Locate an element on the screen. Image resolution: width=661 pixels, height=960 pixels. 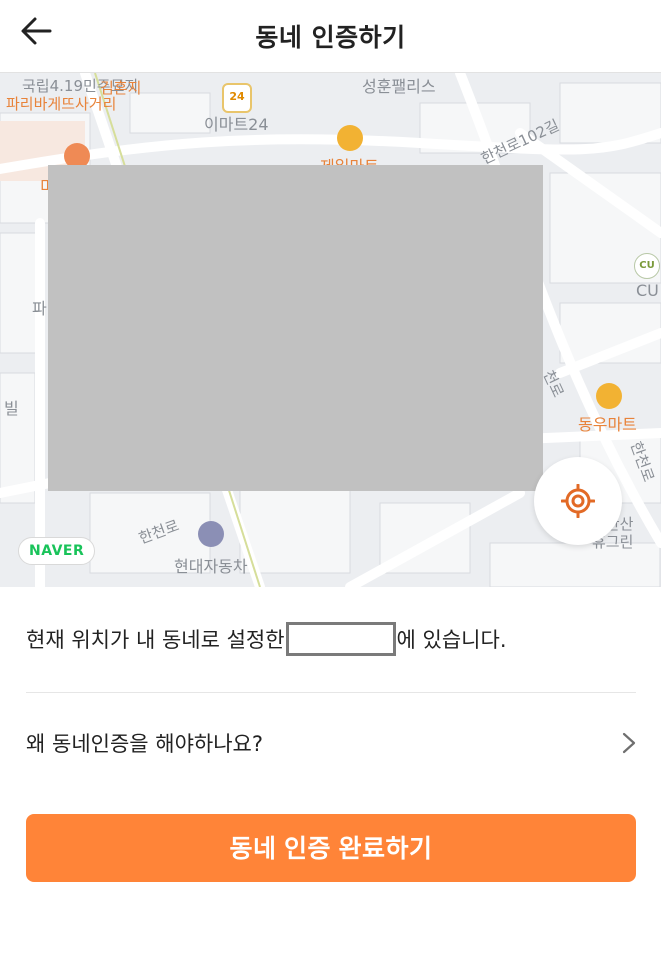
map-label-side-2: 빌 is located at coordinates (11, 408).